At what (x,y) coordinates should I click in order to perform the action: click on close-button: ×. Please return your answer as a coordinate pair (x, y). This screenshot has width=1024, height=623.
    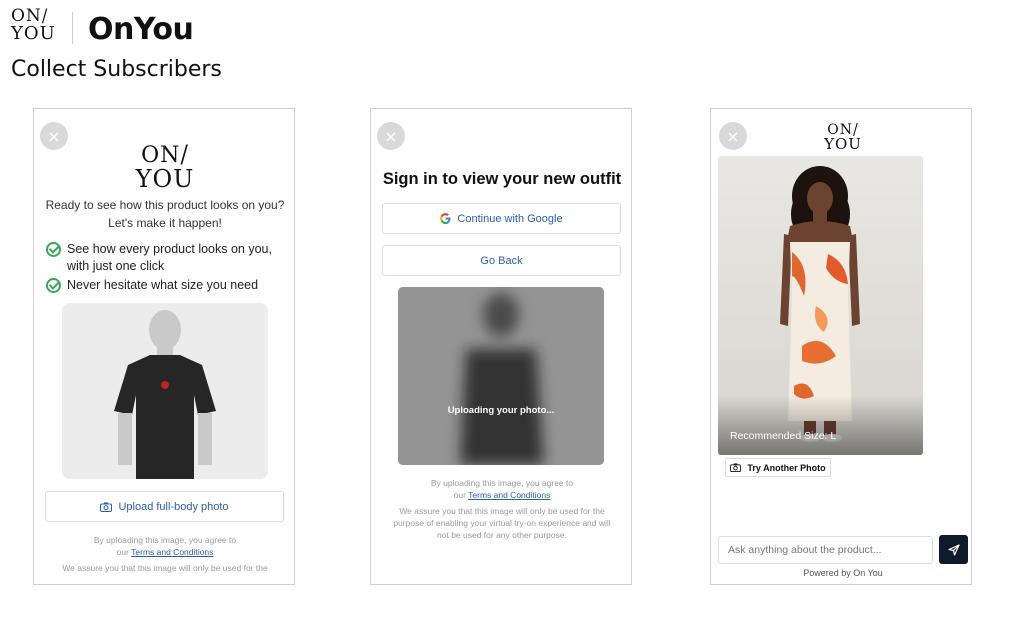
    Looking at the image, I should click on (391, 136).